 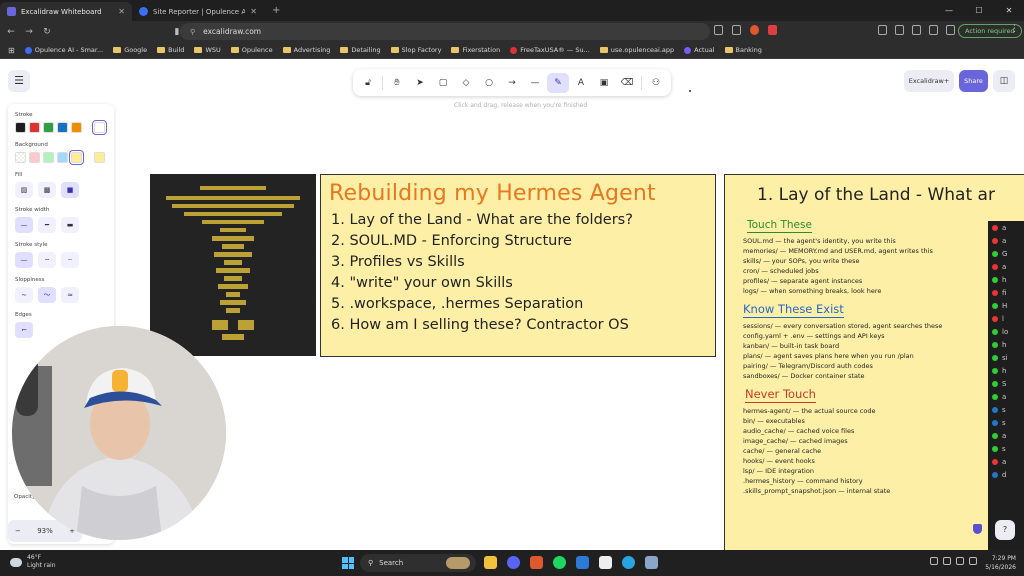 What do you see at coordinates (1009, 10) in the screenshot?
I see `close-window-icon: ✕` at bounding box center [1009, 10].